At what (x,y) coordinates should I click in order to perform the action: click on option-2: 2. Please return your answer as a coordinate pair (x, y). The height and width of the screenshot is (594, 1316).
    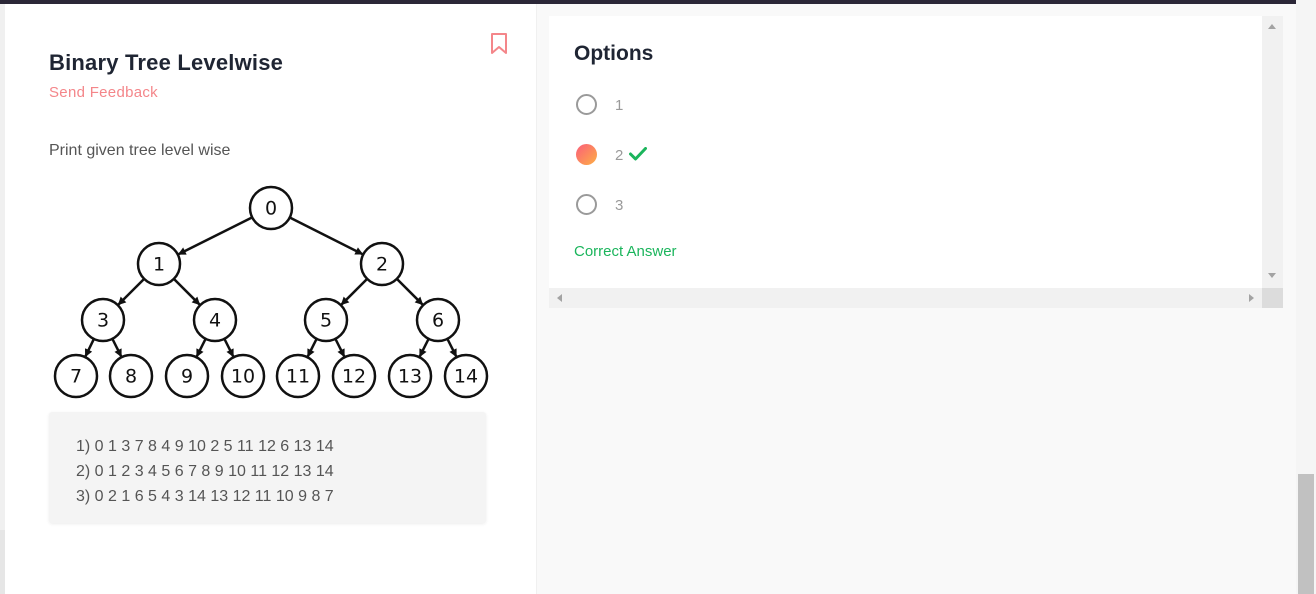
    Looking at the image, I should click on (616, 156).